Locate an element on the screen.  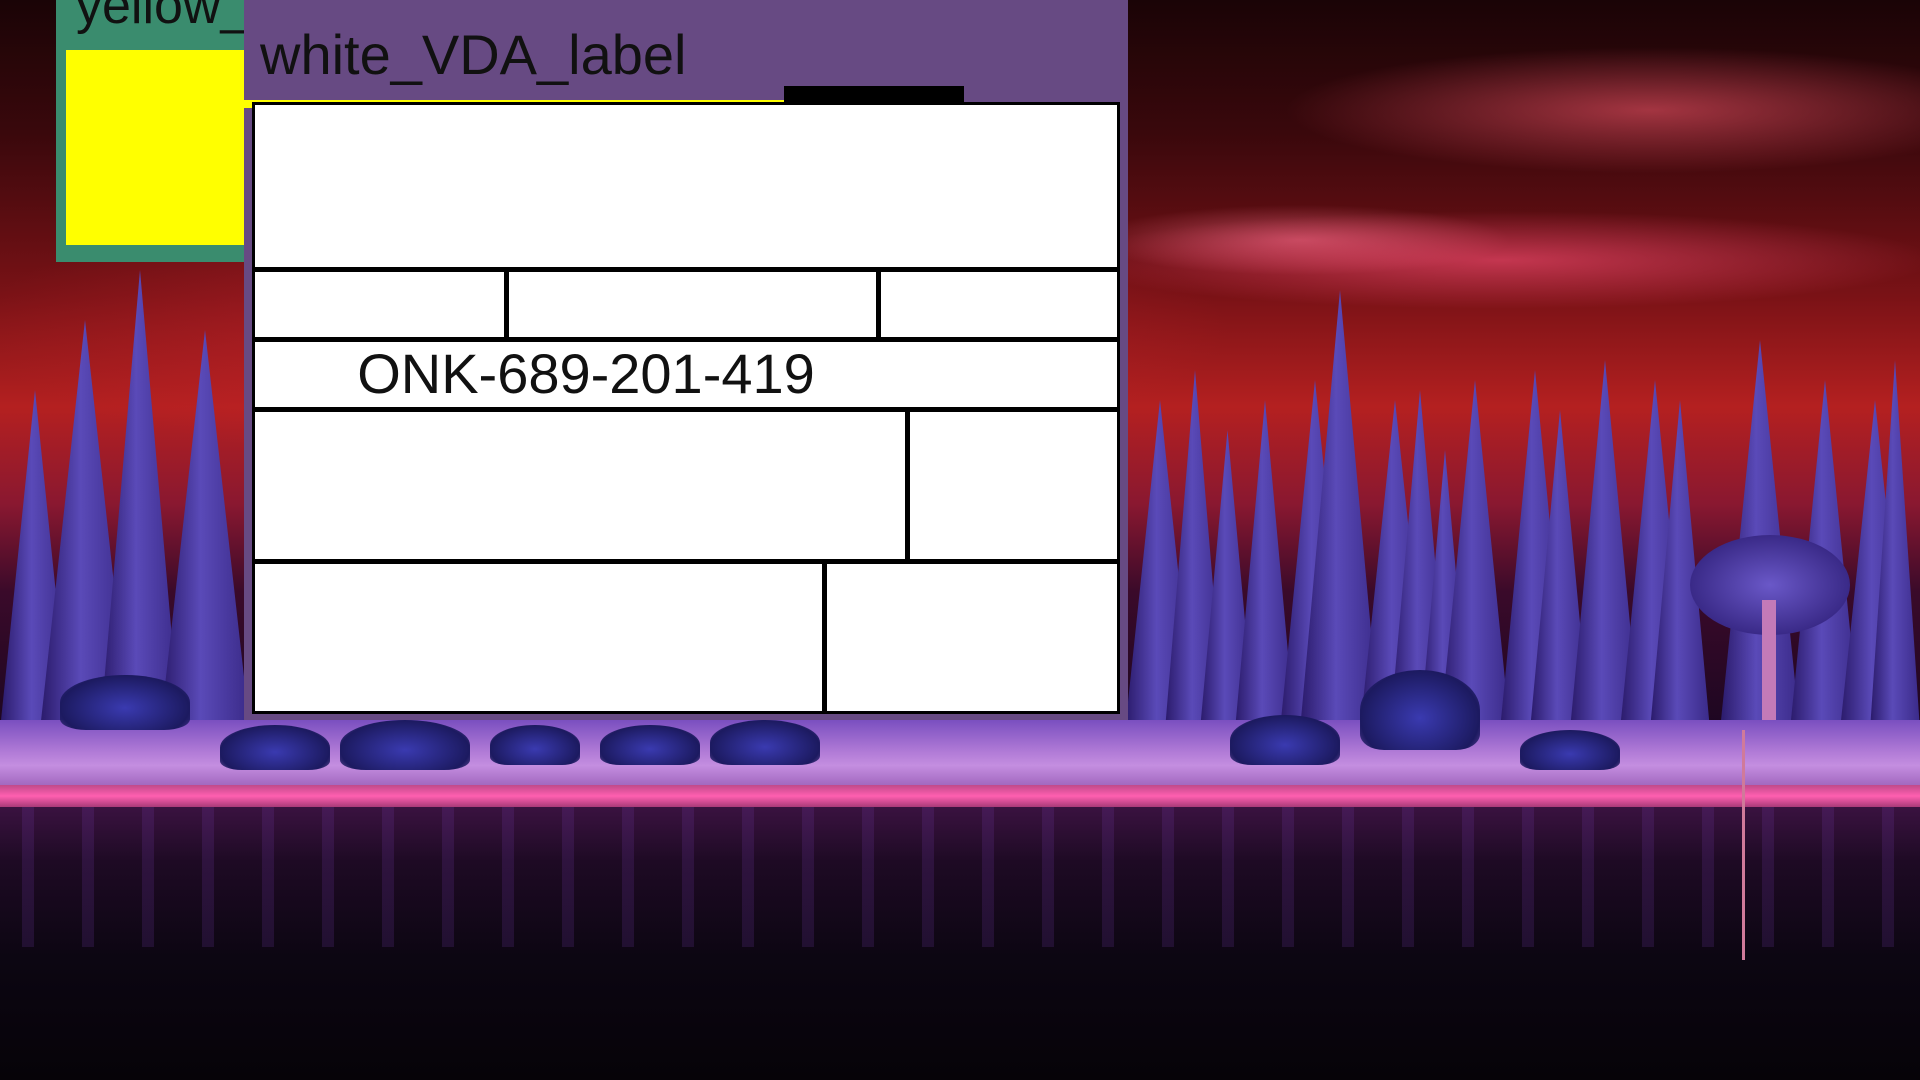
label-field-header is located at coordinates (686, 187).